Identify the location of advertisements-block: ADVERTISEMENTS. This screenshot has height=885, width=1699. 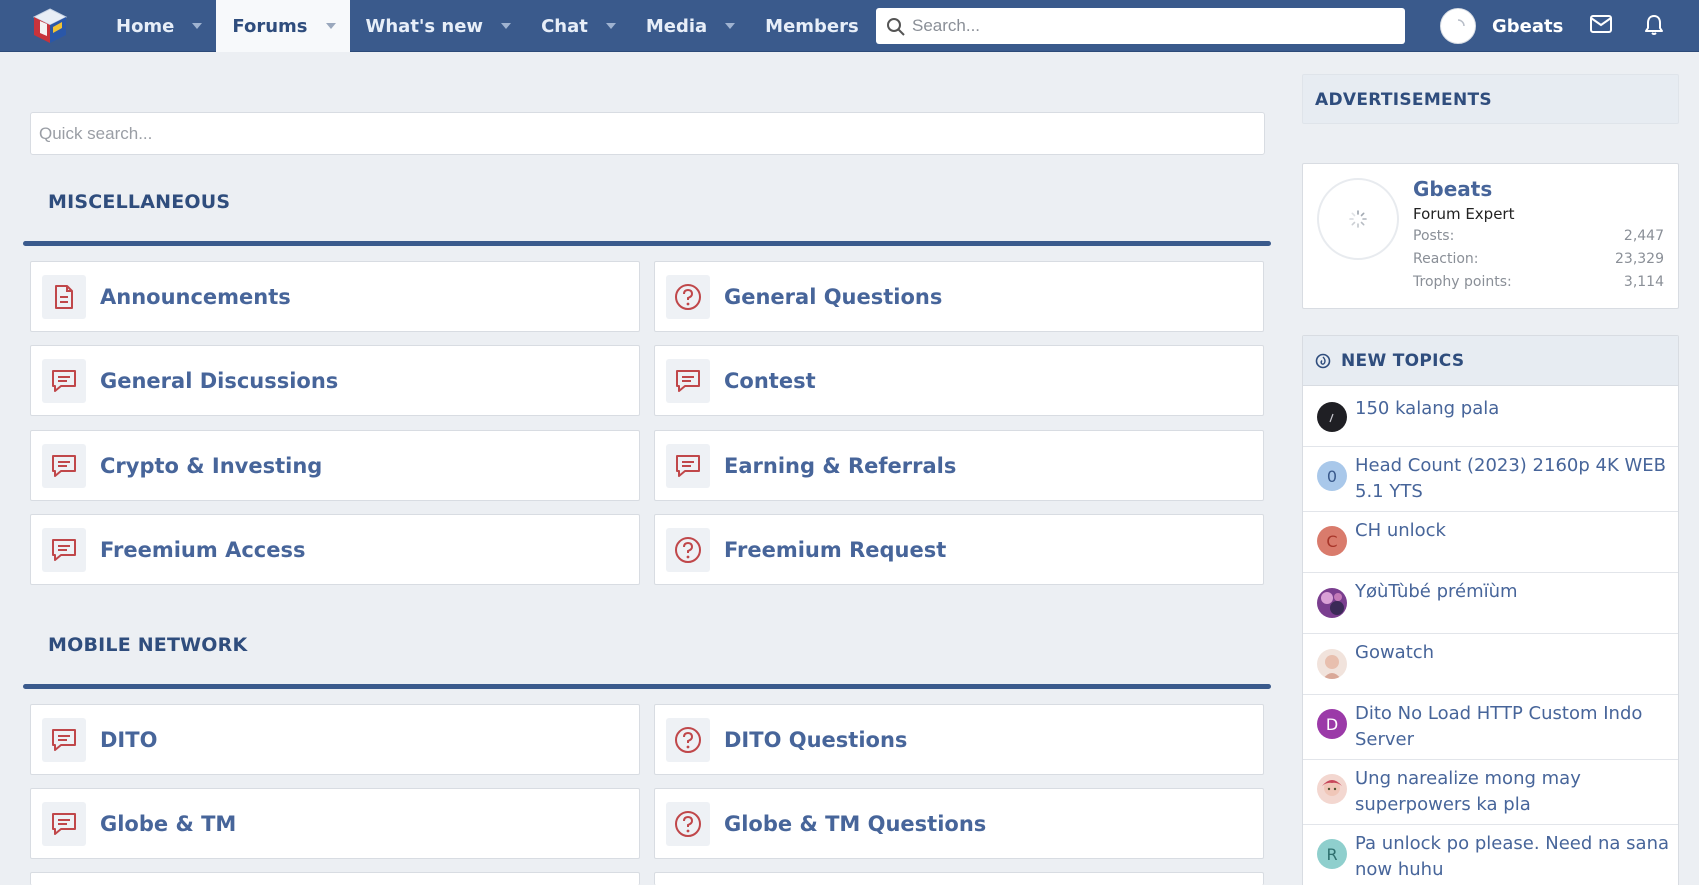
(1490, 99).